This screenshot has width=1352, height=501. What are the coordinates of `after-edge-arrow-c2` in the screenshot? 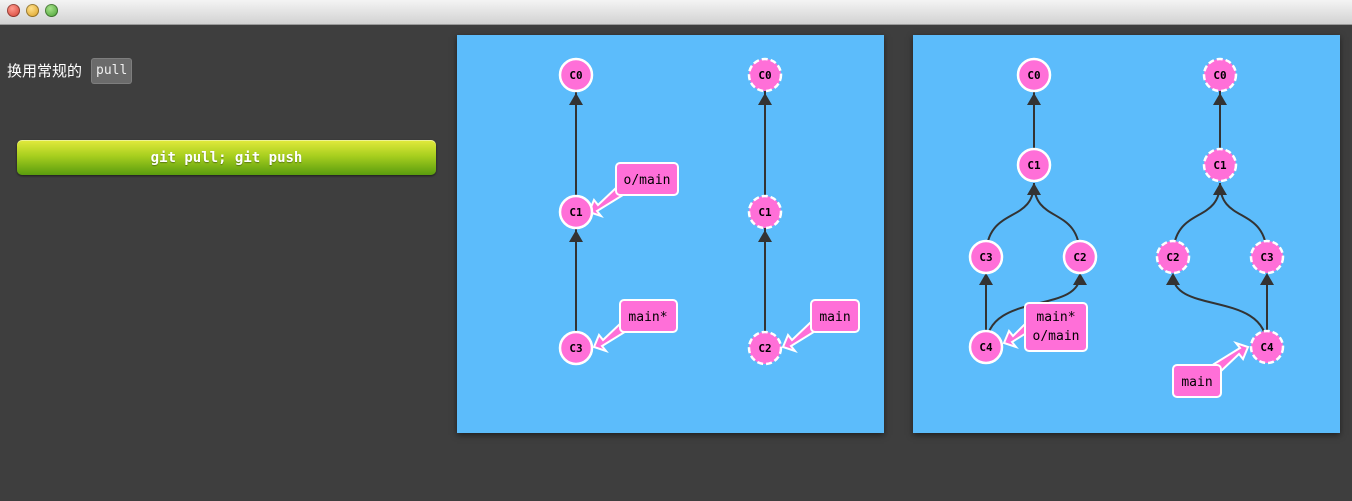 It's located at (1080, 279).